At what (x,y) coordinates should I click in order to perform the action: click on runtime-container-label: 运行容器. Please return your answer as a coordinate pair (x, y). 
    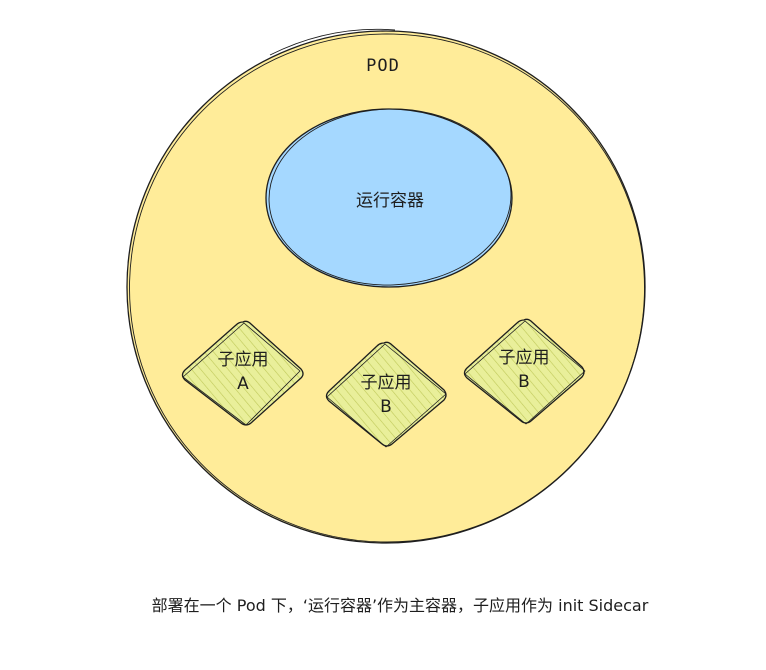
    Looking at the image, I should click on (390, 201).